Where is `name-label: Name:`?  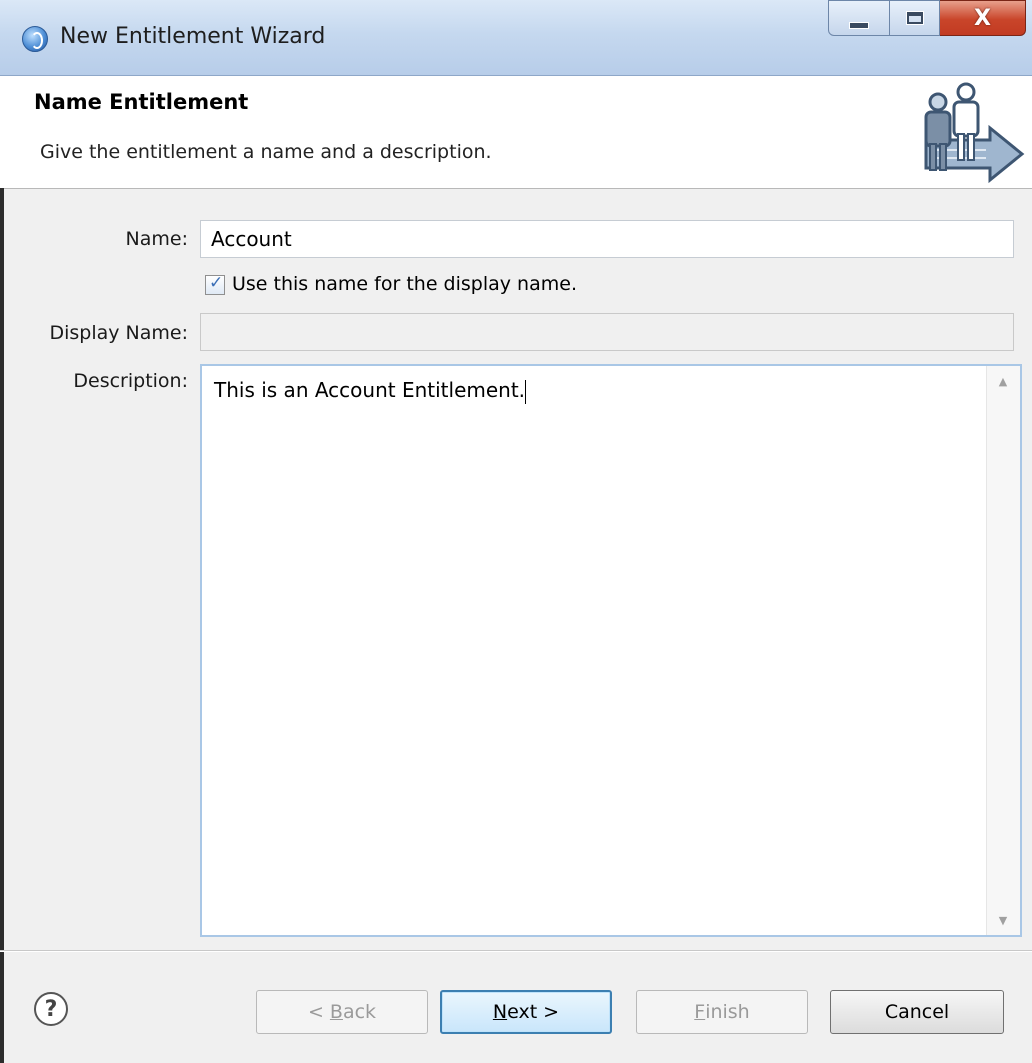 name-label: Name: is located at coordinates (156, 239).